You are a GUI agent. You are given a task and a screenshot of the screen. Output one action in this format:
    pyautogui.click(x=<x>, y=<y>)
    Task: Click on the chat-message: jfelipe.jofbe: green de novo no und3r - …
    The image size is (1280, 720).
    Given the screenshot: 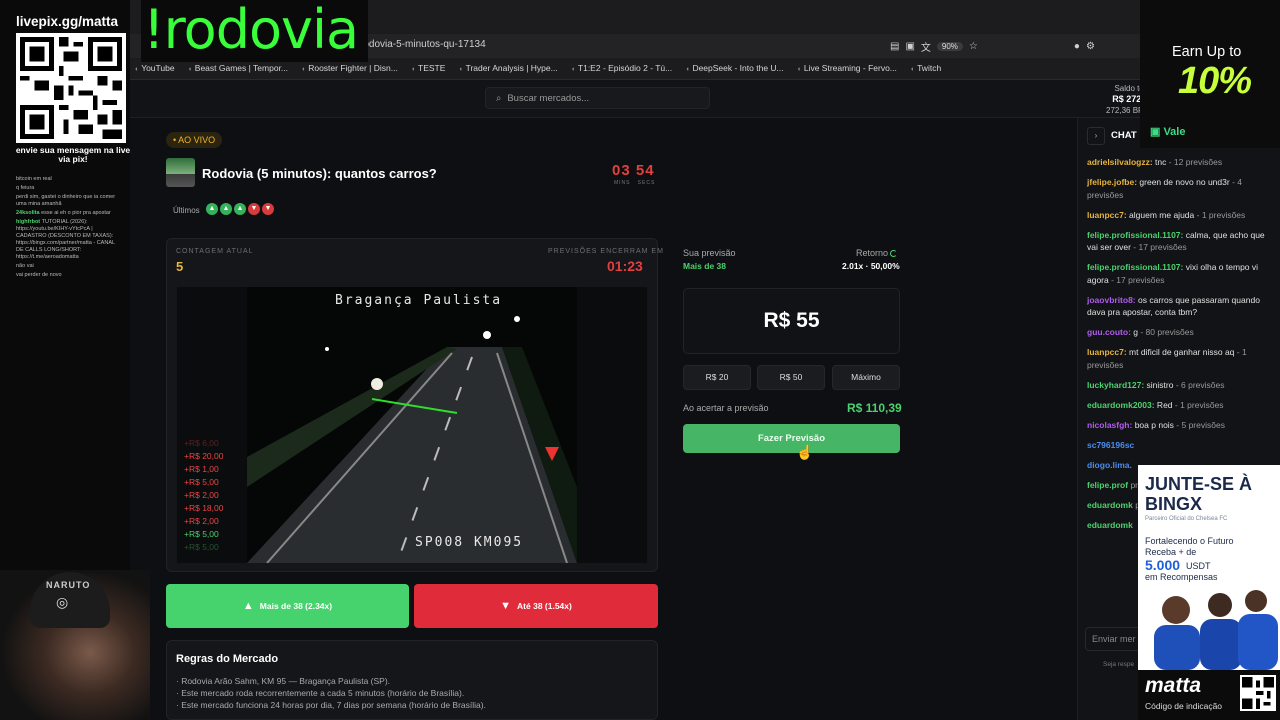 What is the action you would take?
    pyautogui.click(x=1180, y=188)
    